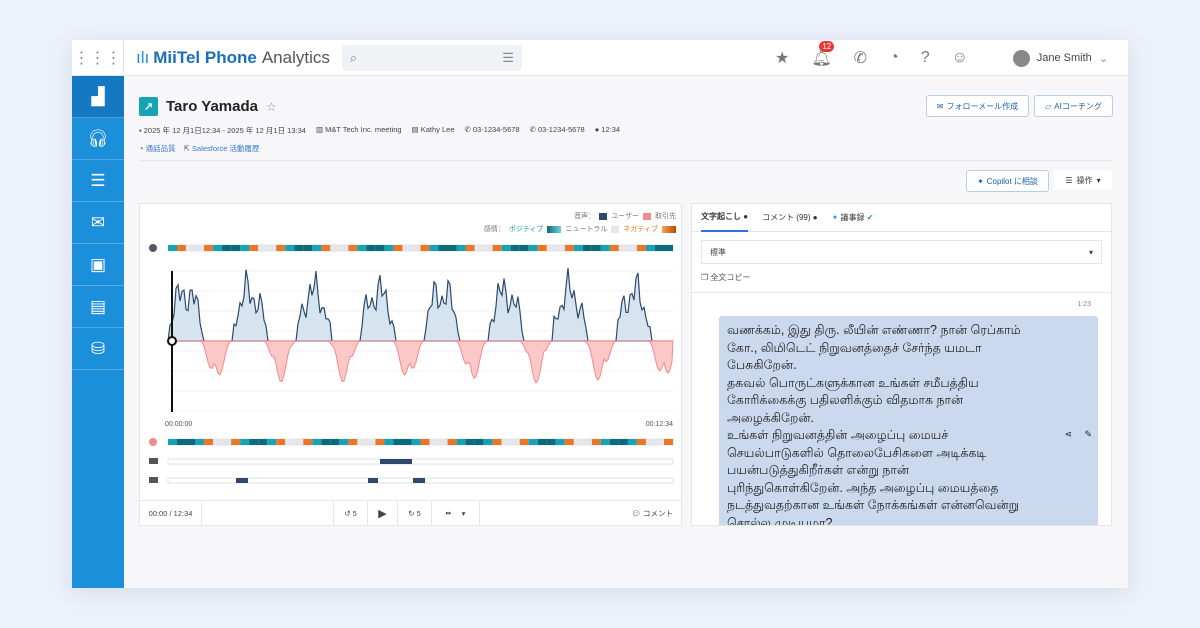 The height and width of the screenshot is (628, 1200). I want to click on caret-down-icon: ▾, so click(1090, 252).